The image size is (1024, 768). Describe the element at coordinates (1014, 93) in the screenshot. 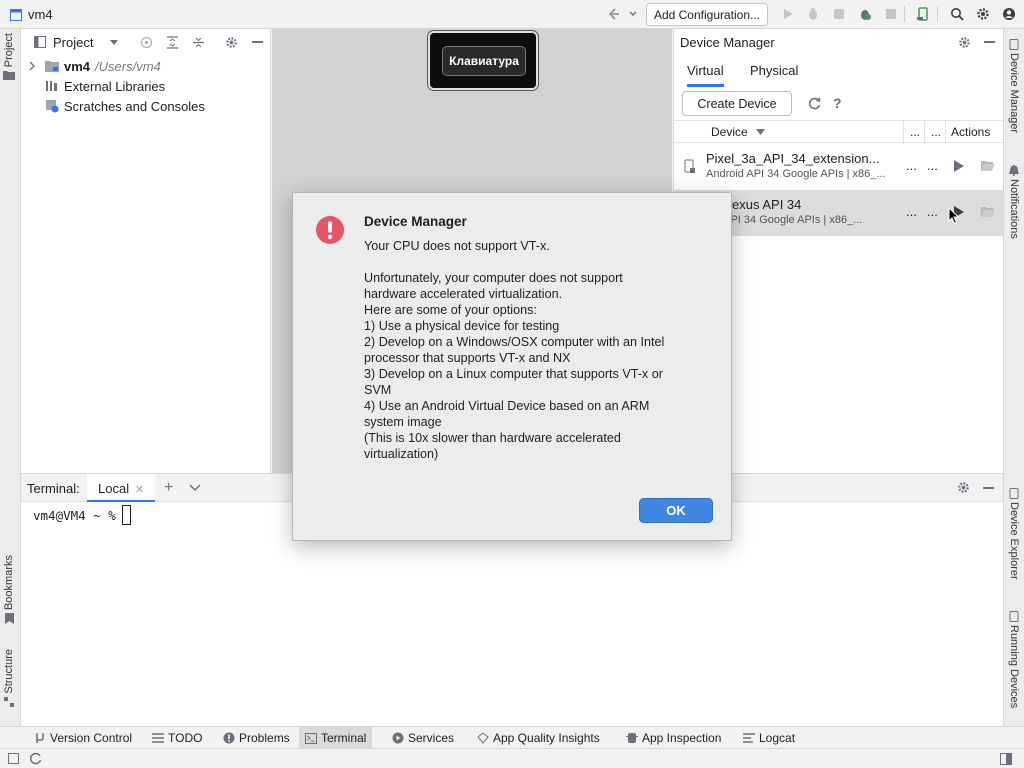

I see `device-manager-tool-label: Device Manager` at that location.